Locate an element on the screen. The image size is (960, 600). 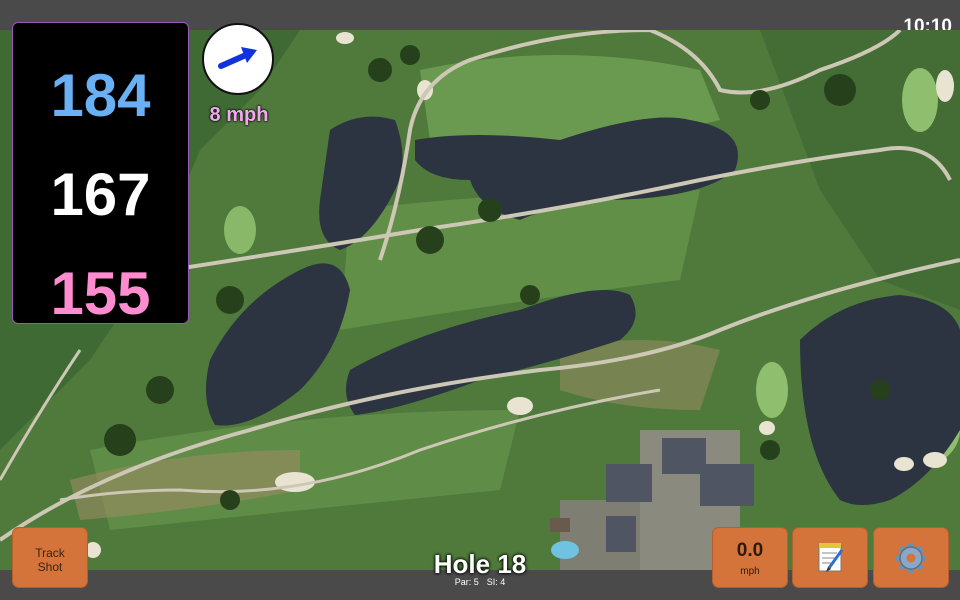
notepad-icon is located at coordinates (831, 557).